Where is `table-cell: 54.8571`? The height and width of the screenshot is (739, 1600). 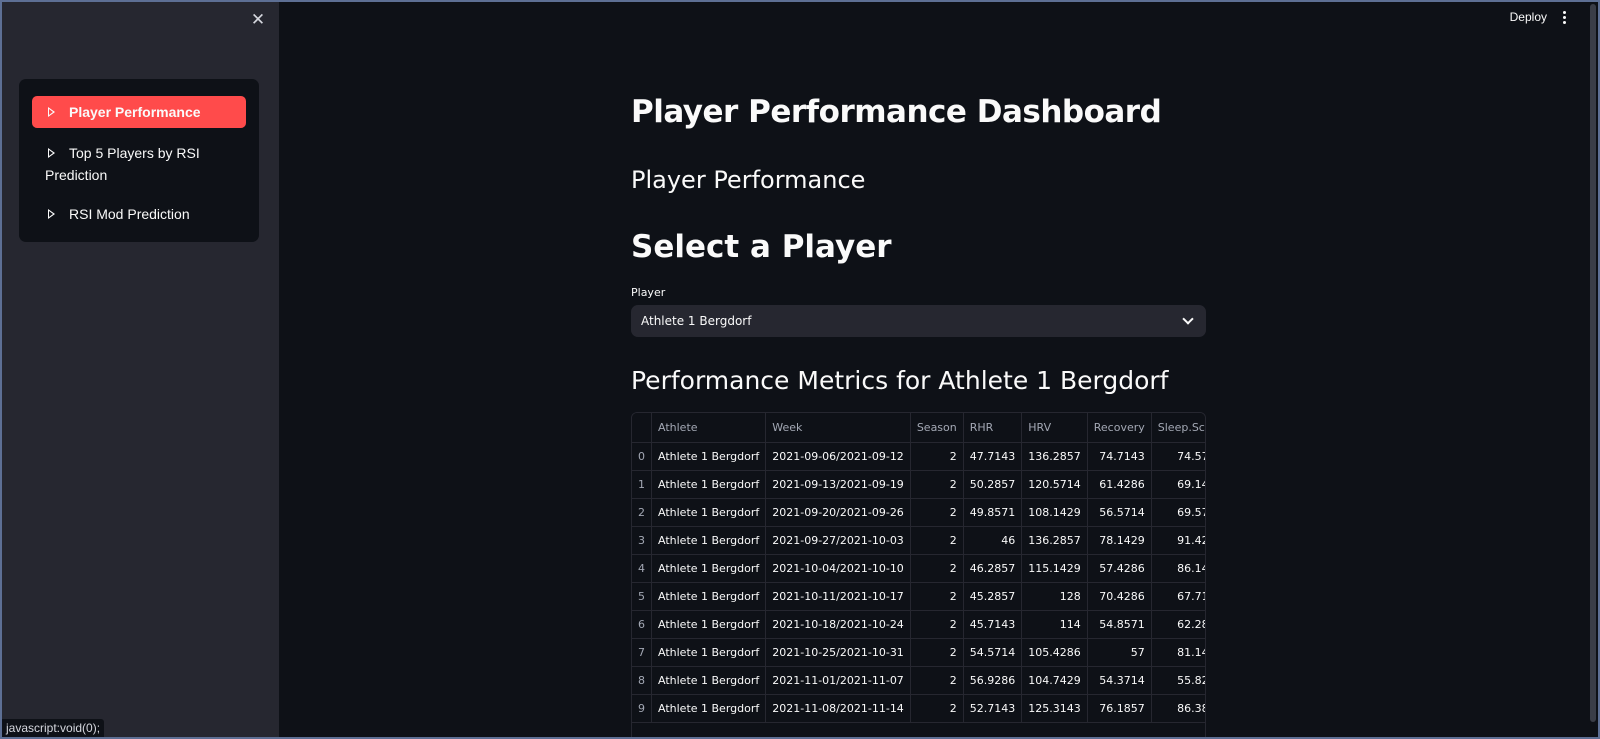 table-cell: 54.8571 is located at coordinates (1119, 624).